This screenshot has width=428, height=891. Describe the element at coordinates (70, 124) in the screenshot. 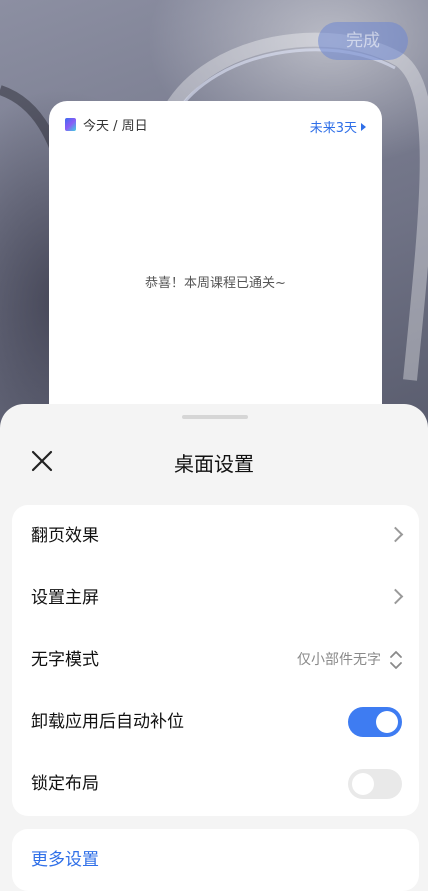

I see `app-logo-icon` at that location.